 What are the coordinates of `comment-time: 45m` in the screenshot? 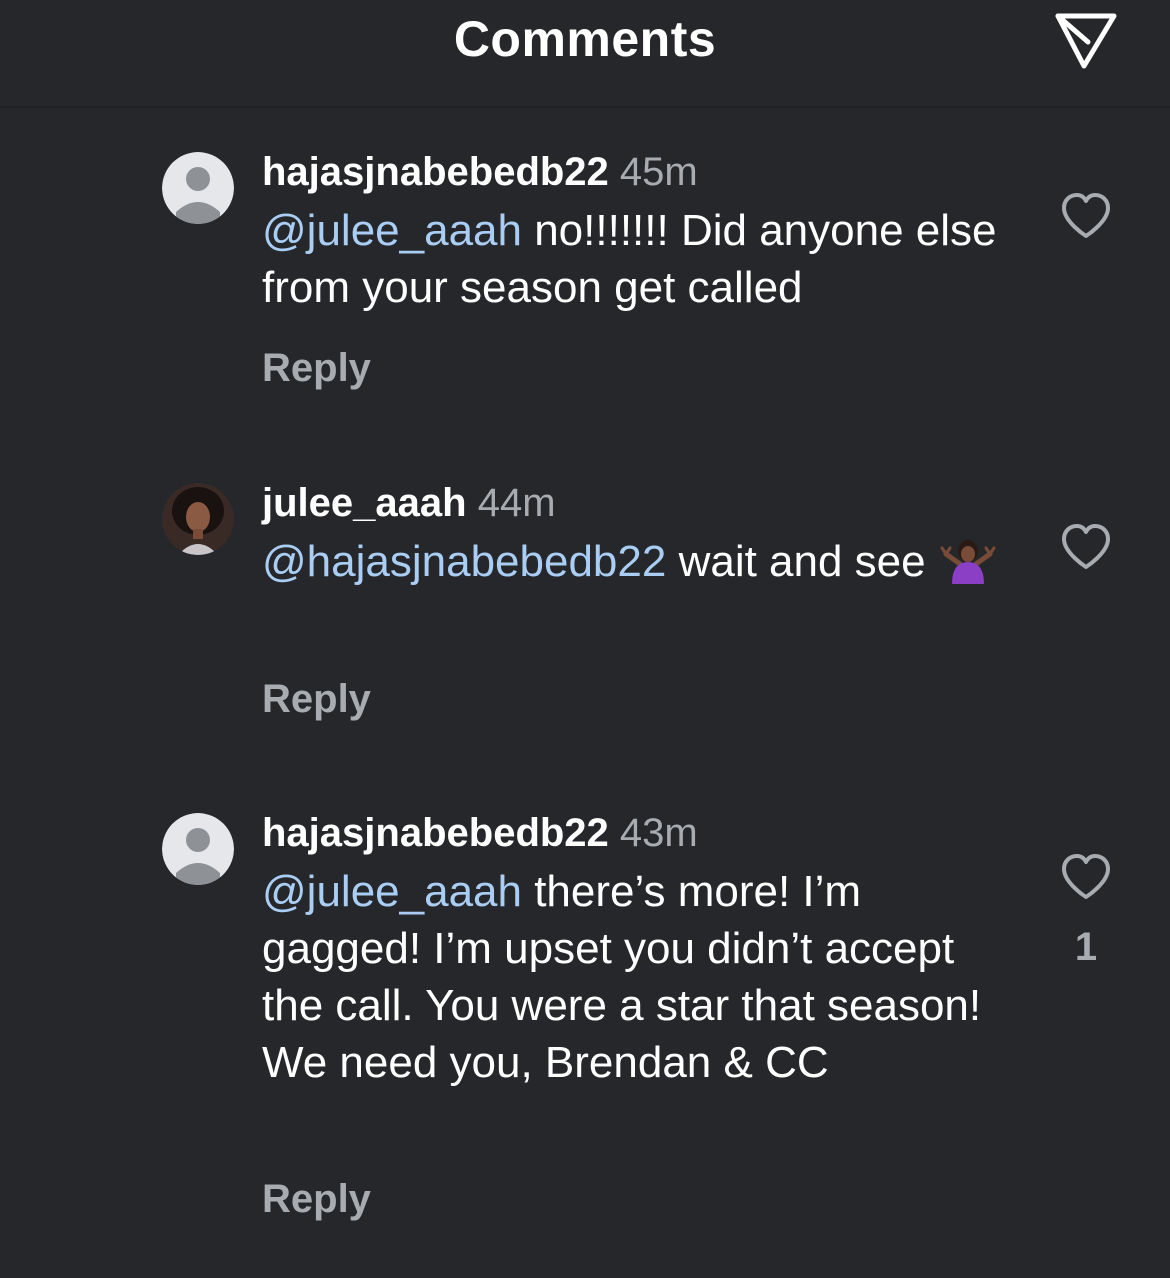 It's located at (658, 172).